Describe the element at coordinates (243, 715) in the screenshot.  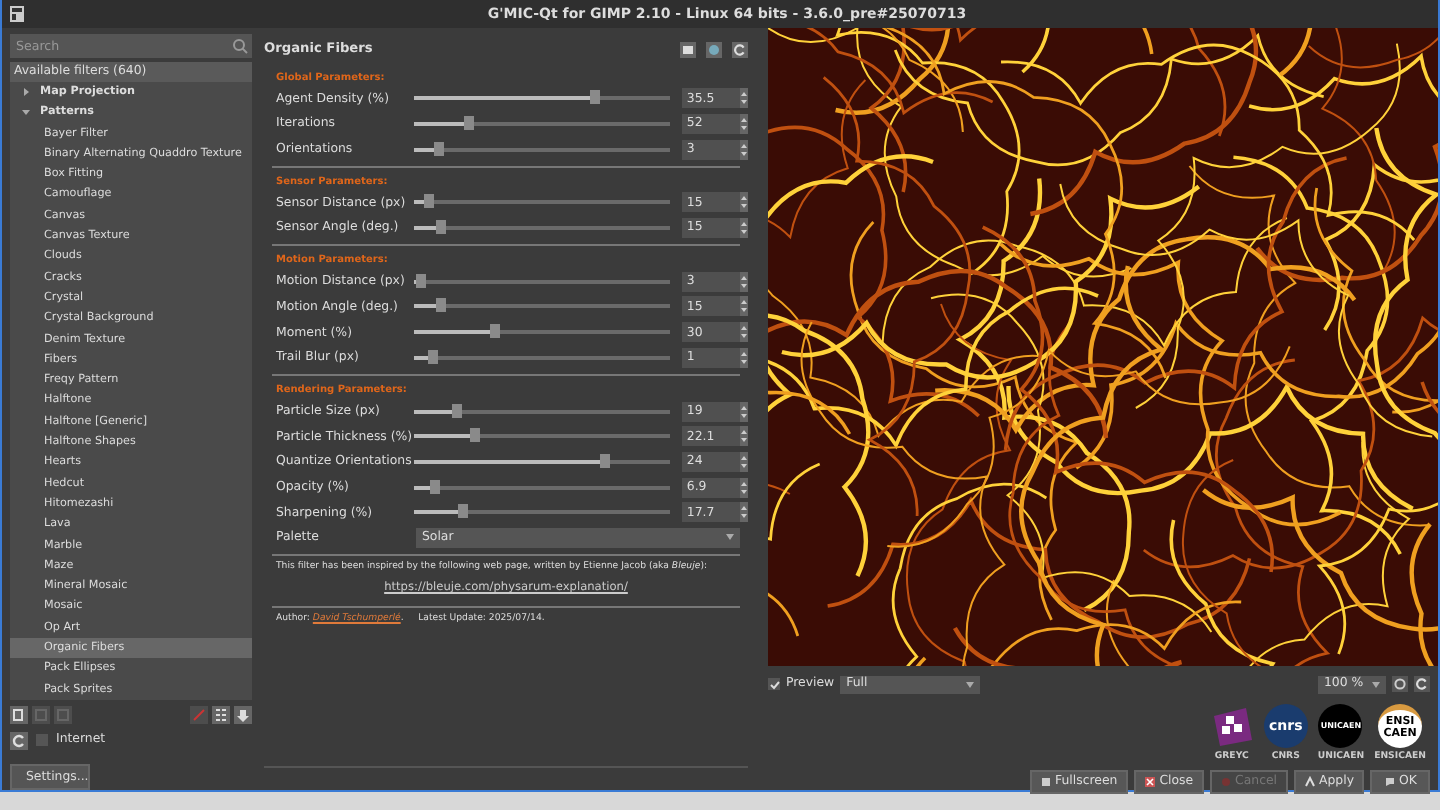
I see `download-icon` at that location.